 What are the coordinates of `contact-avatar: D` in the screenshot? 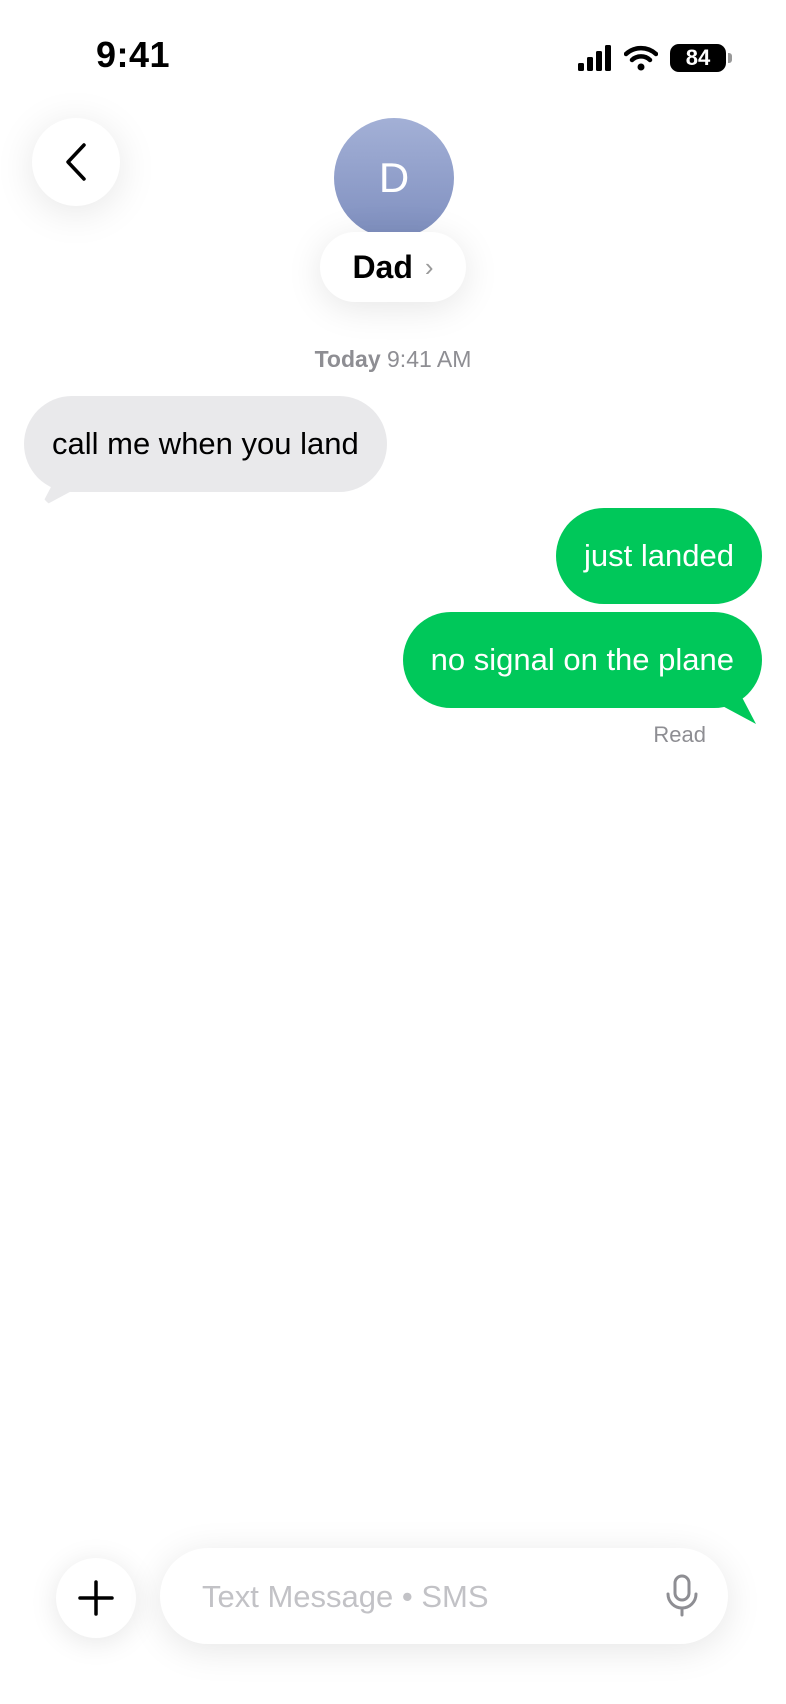 It's located at (394, 178).